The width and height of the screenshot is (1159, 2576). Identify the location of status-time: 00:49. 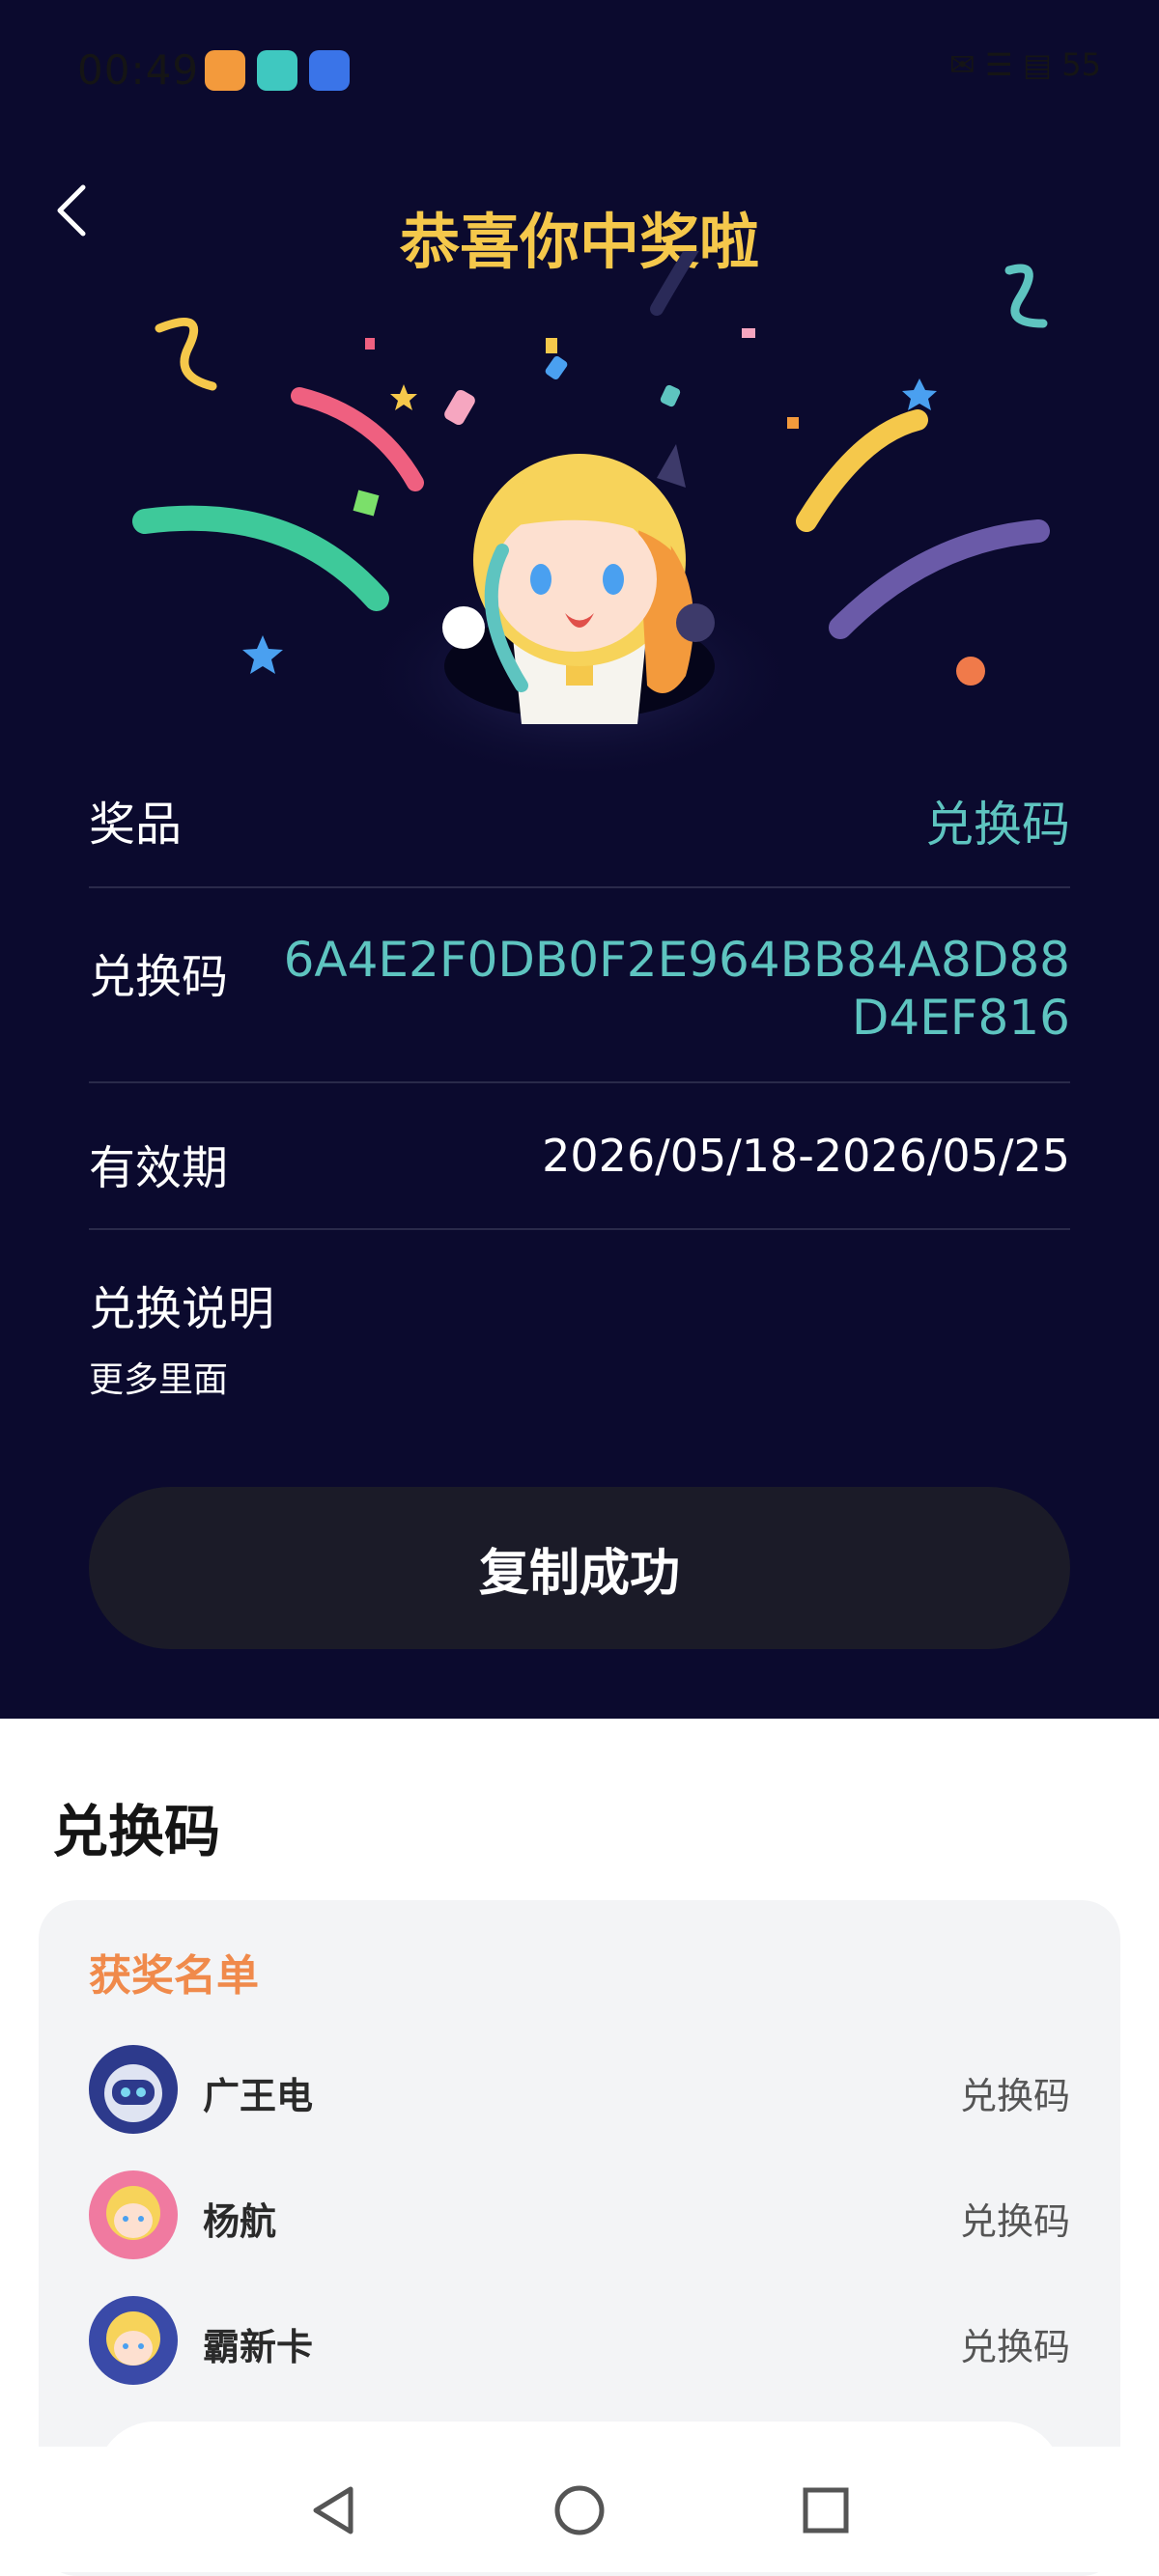
(138, 70).